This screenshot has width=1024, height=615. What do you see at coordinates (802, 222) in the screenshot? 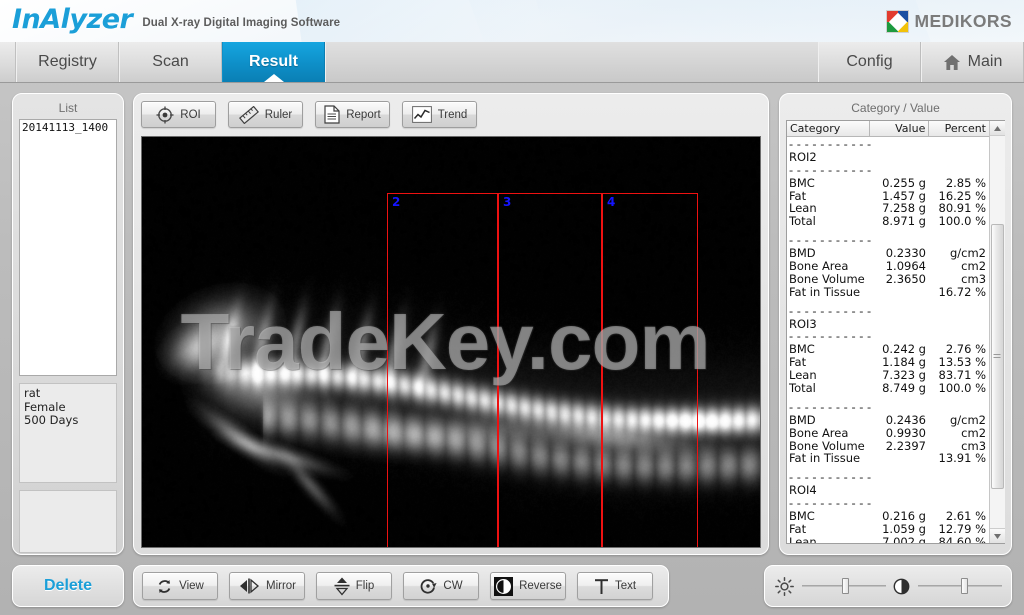
I see `cell-category: Total` at bounding box center [802, 222].